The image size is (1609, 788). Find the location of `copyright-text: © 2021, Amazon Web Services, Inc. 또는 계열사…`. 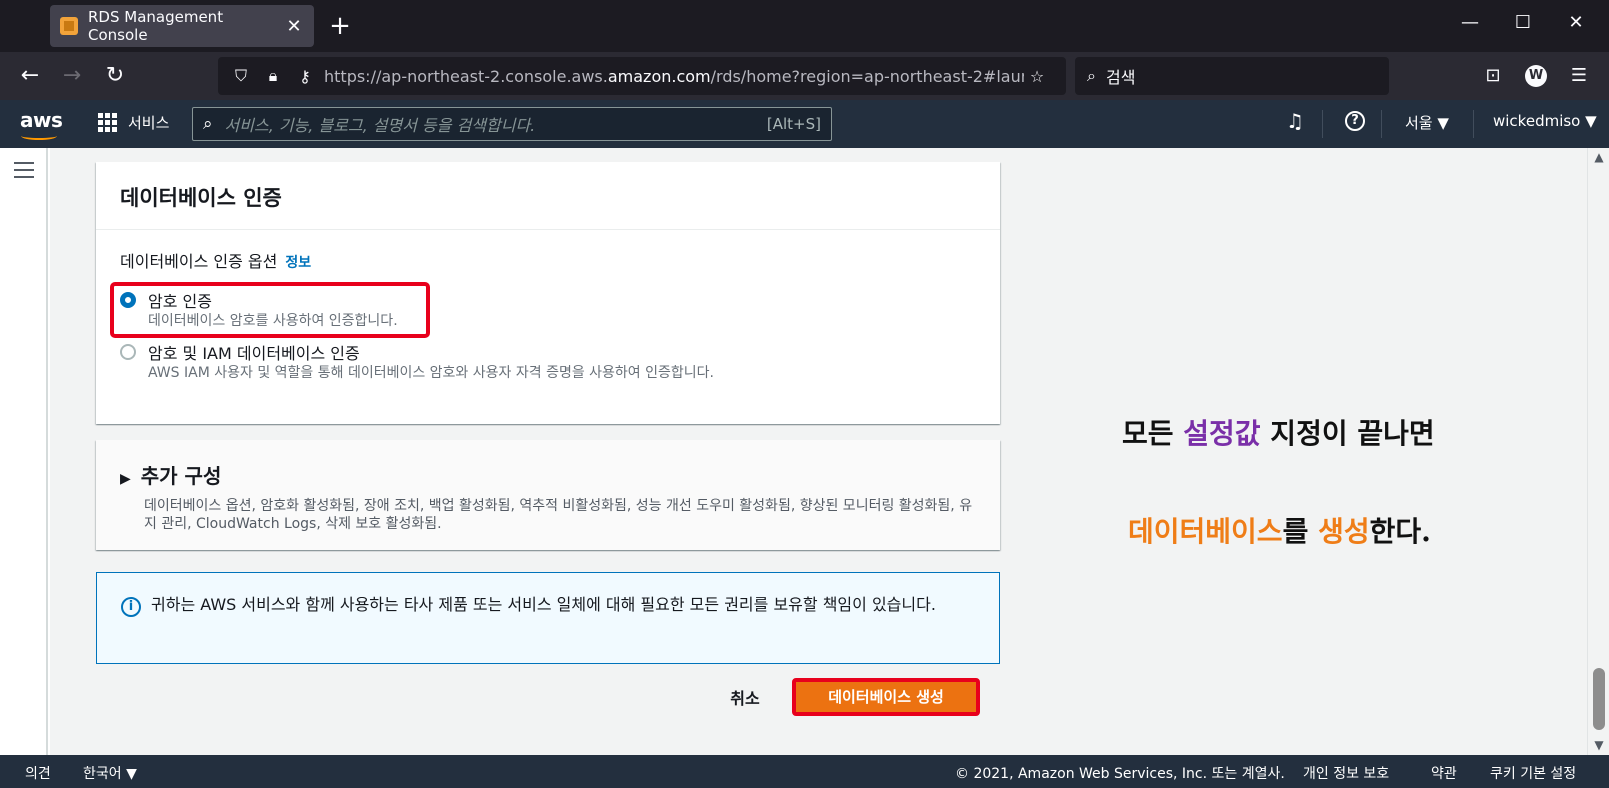

copyright-text: © 2021, Amazon Web Services, Inc. 또는 계열사… is located at coordinates (1120, 774).